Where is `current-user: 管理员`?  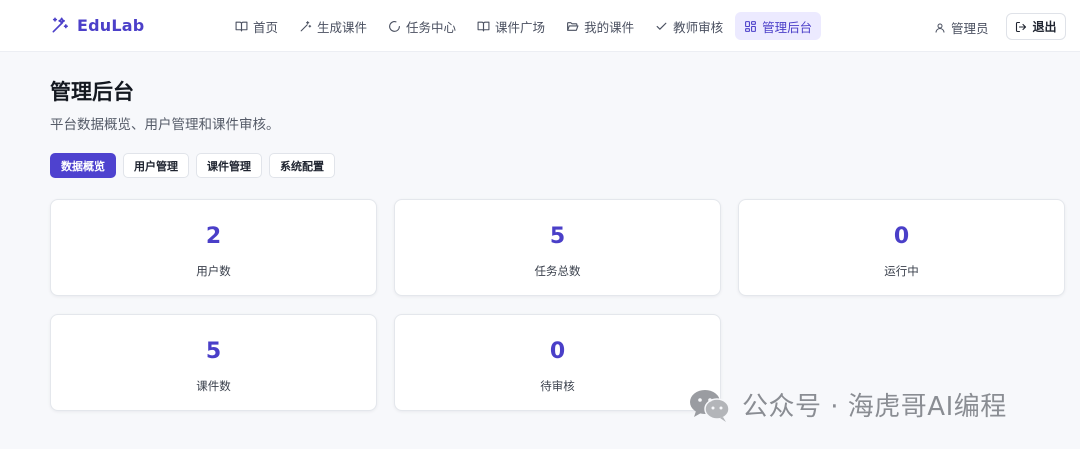 current-user: 管理员 is located at coordinates (961, 27).